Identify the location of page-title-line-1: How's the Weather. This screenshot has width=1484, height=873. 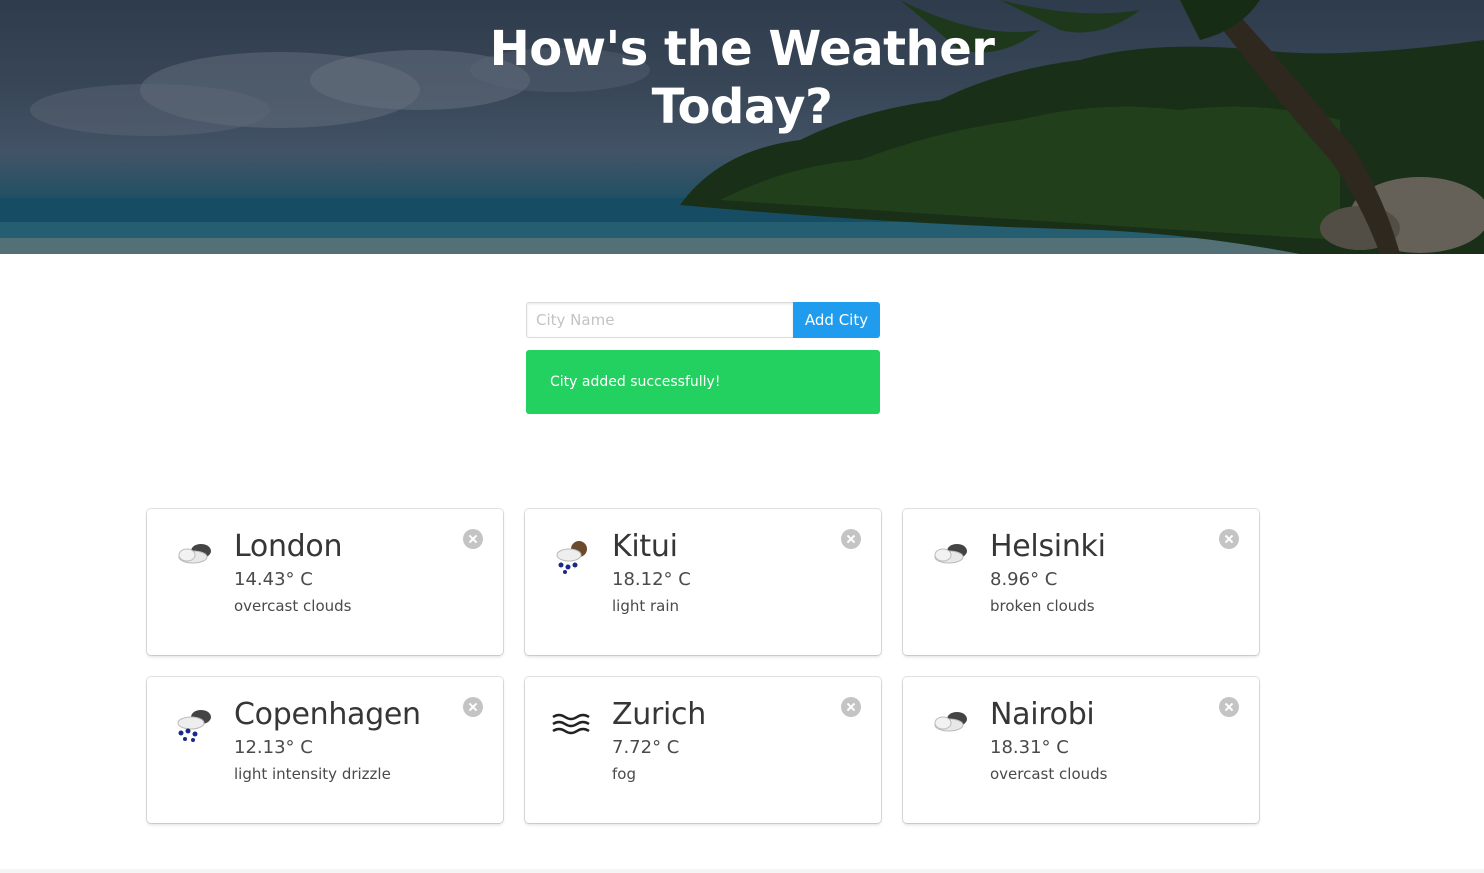
(742, 49).